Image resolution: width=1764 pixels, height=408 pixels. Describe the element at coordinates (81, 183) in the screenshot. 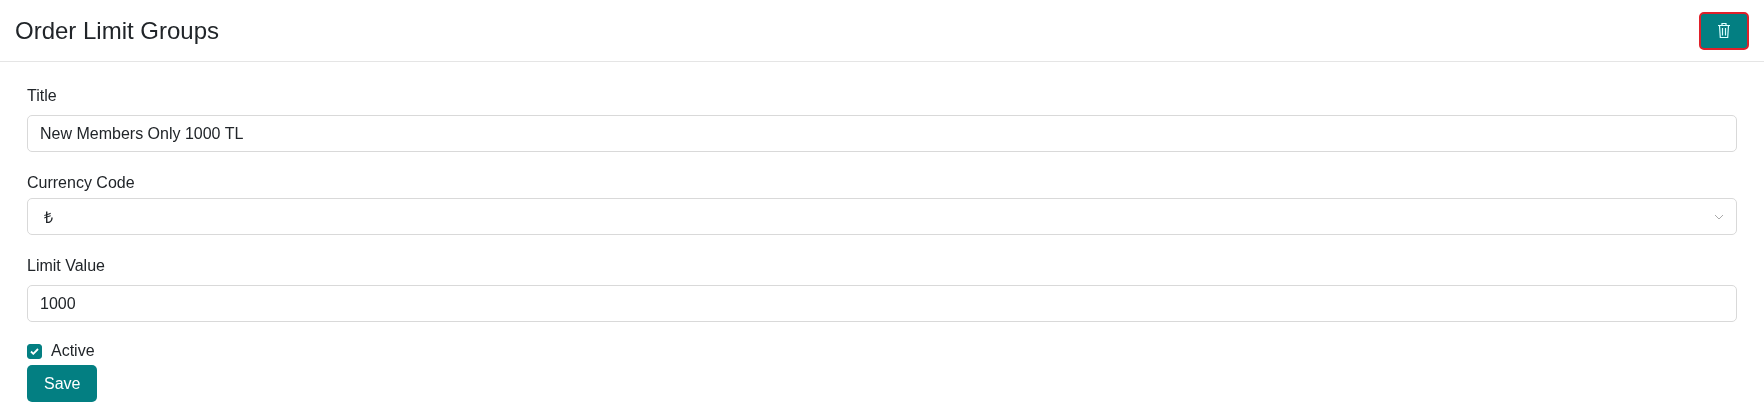

I see `field-label: Currency Code` at that location.